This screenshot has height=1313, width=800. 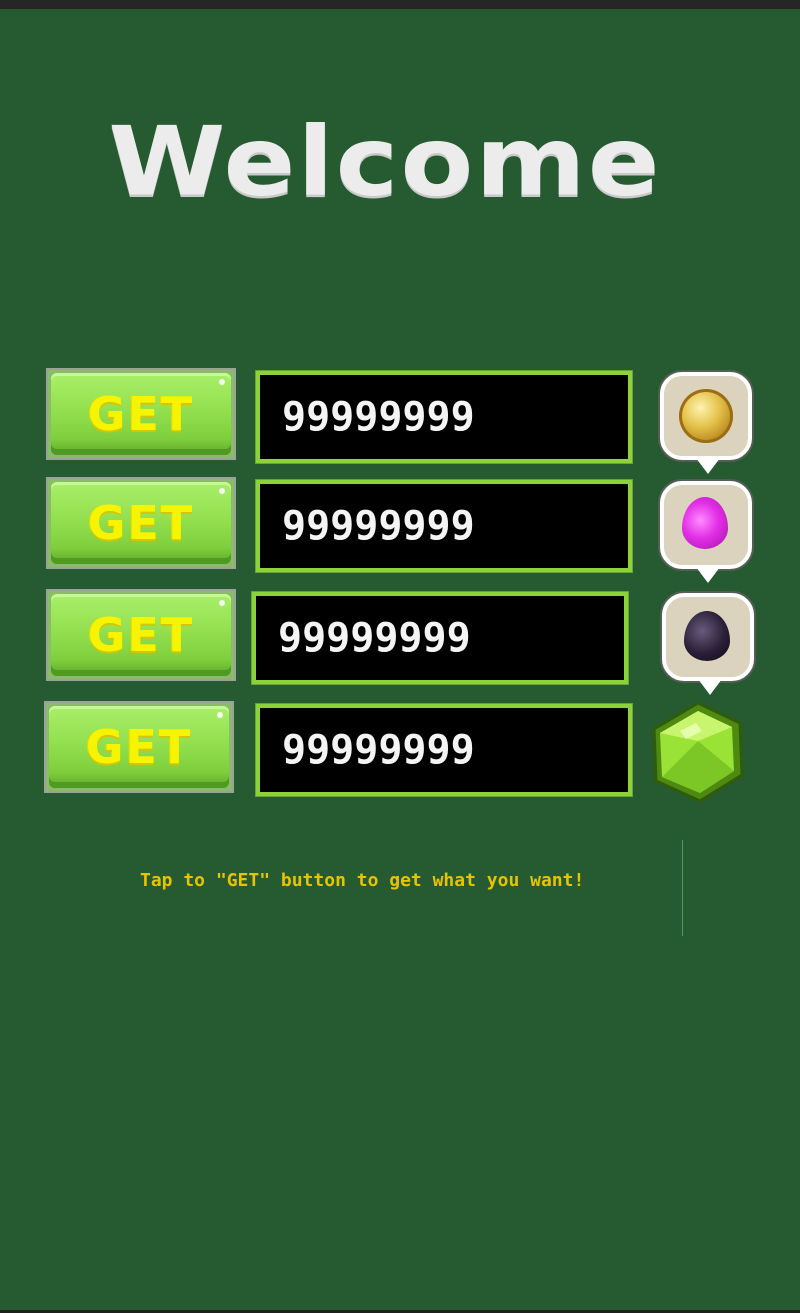 I want to click on gems-amount-field: 99999999, so click(x=444, y=750).